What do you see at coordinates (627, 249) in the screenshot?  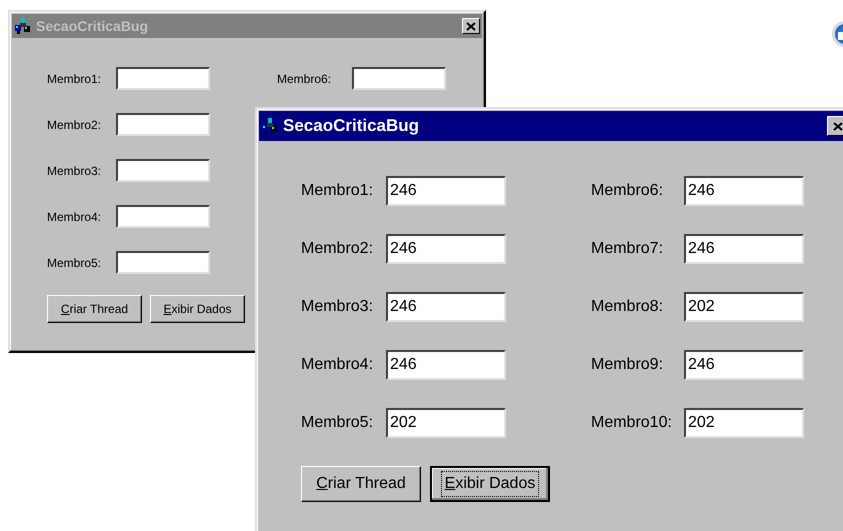 I see `field-label: Membro7:` at bounding box center [627, 249].